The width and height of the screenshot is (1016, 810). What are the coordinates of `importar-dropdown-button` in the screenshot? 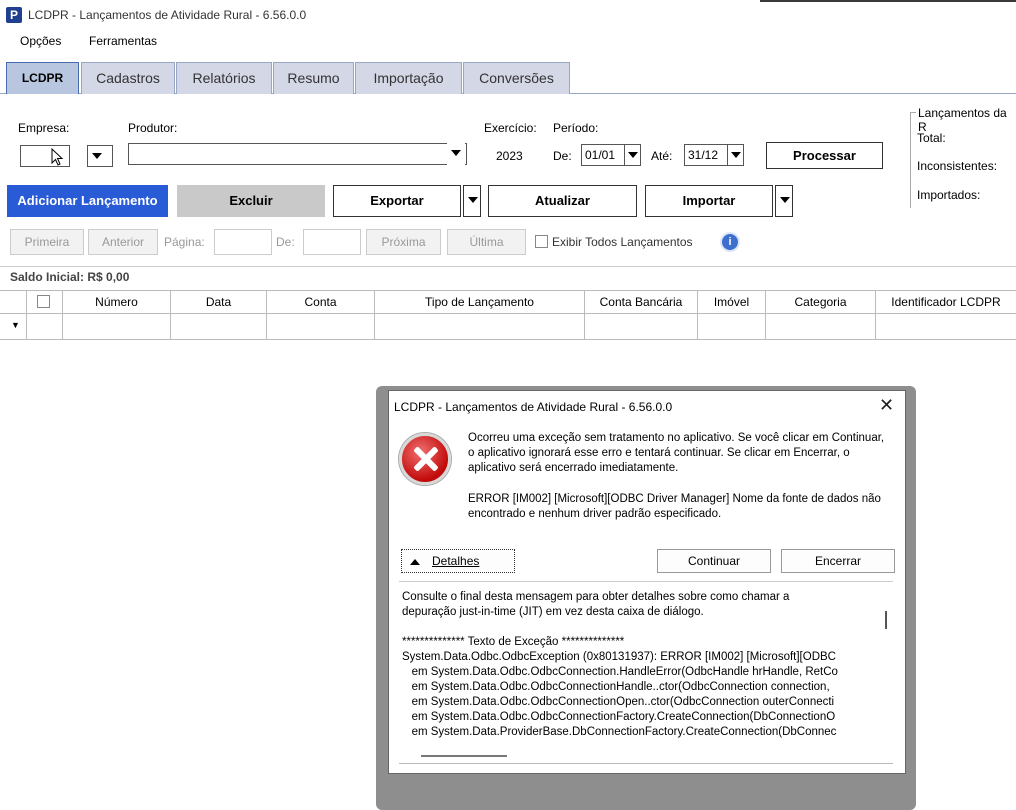 It's located at (784, 201).